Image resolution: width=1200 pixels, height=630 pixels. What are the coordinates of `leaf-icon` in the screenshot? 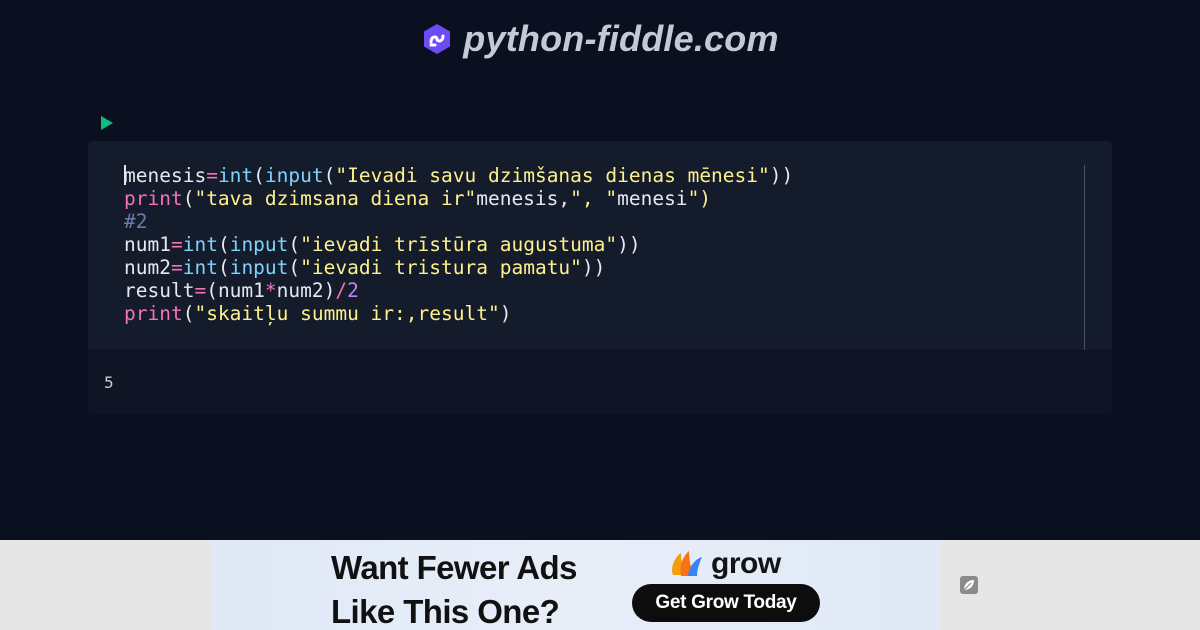 It's located at (969, 585).